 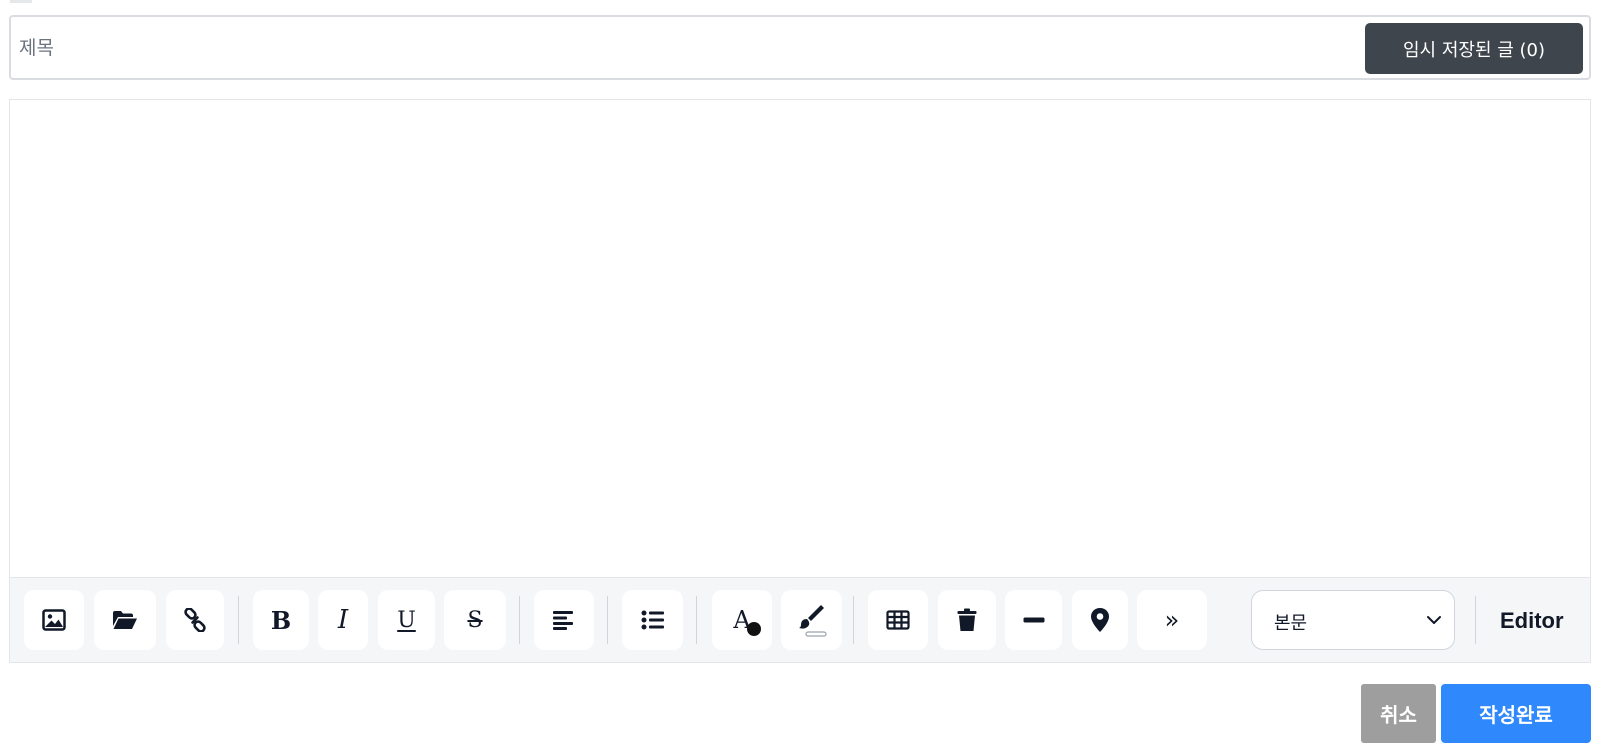 What do you see at coordinates (1516, 713) in the screenshot?
I see `submit-button: 작성완료` at bounding box center [1516, 713].